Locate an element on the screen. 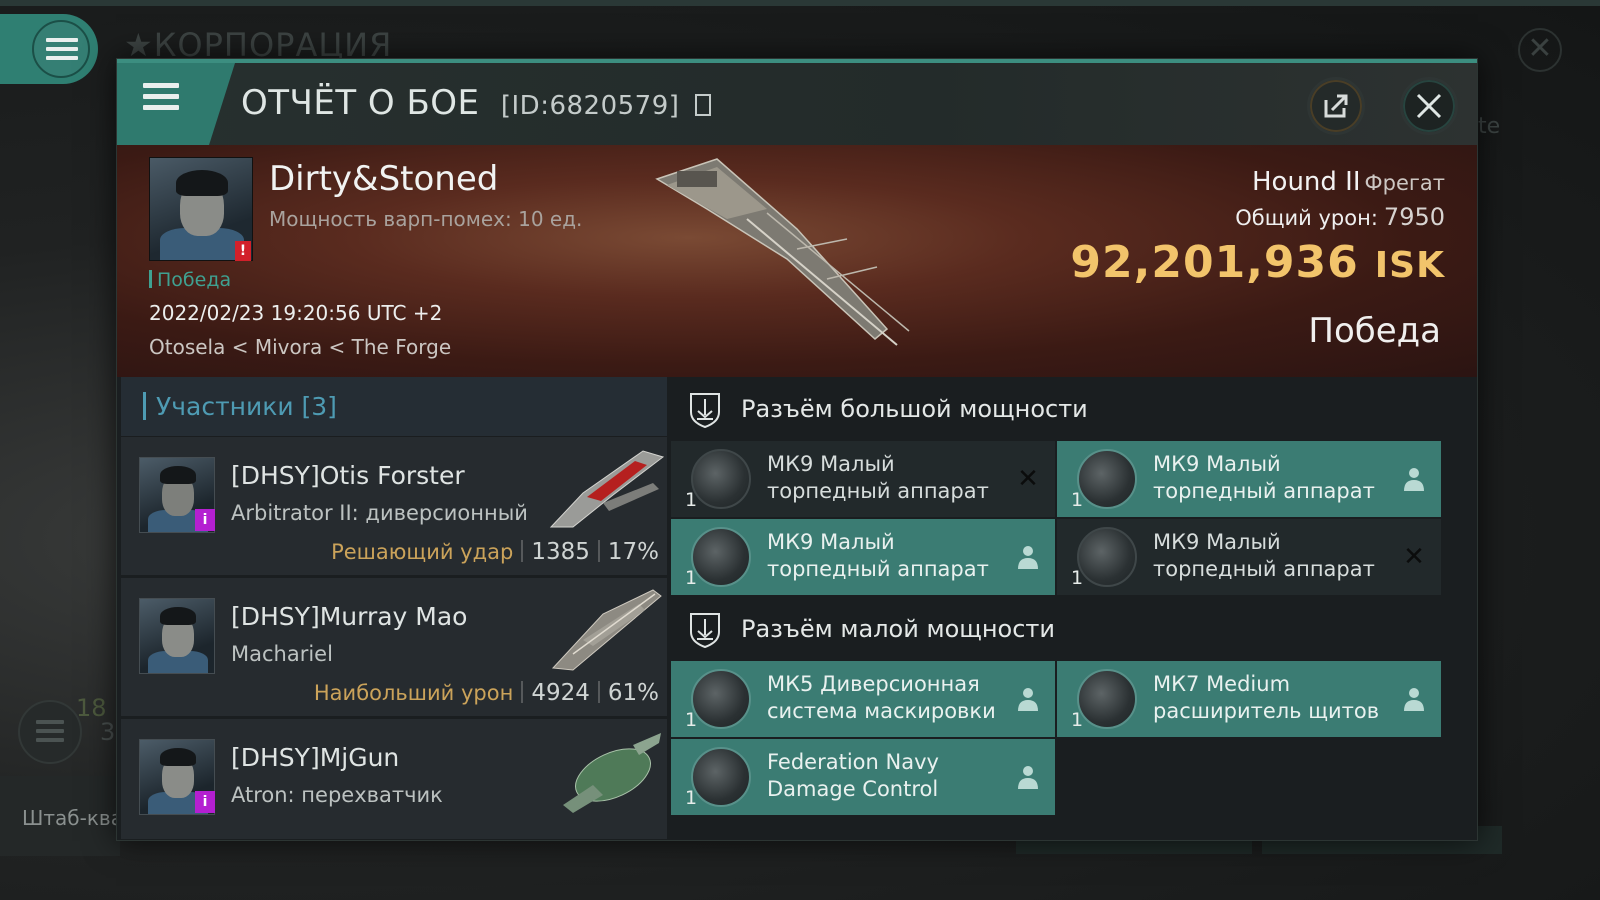 This screenshot has height=900, width=1600. attacker-name: [DHSY]MjGun is located at coordinates (315, 757).